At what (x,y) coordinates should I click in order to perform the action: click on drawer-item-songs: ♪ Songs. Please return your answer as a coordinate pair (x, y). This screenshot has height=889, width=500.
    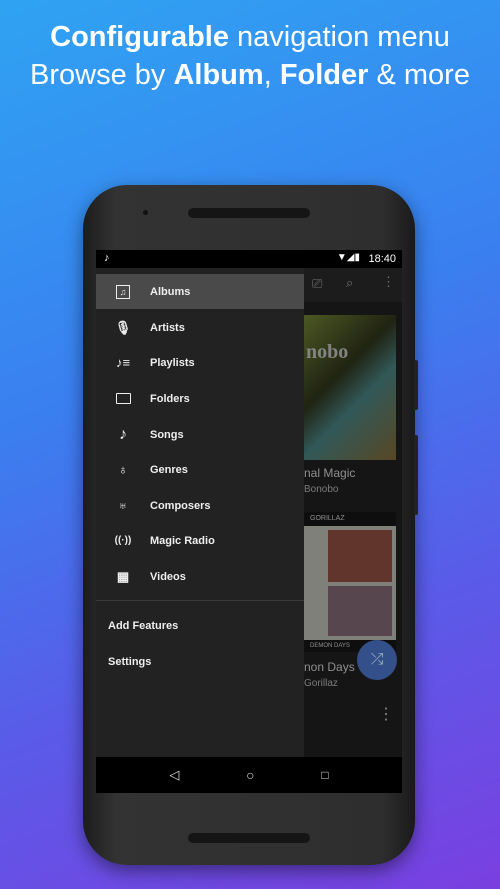
    Looking at the image, I should click on (200, 434).